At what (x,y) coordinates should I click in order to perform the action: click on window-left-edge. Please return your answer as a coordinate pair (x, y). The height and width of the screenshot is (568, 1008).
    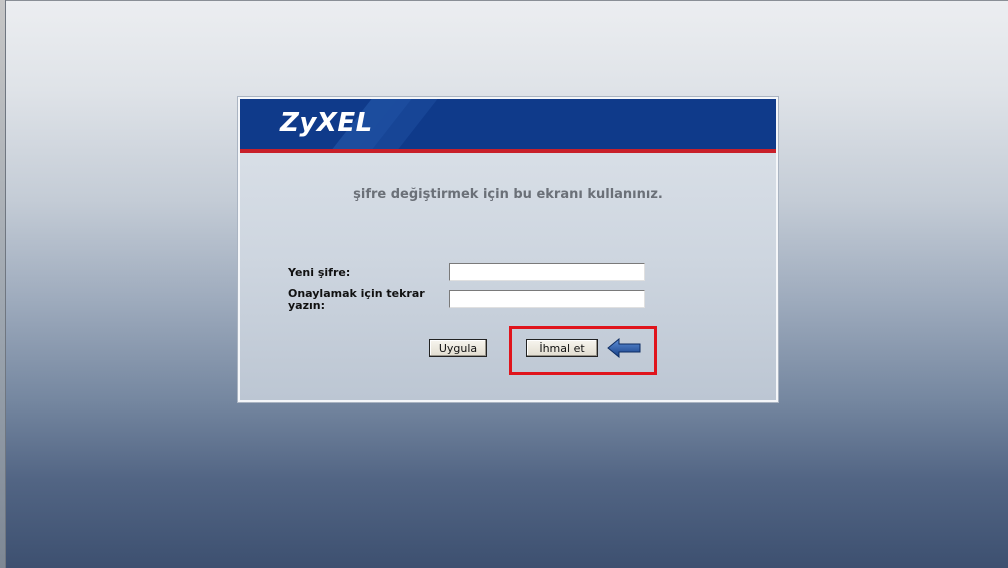
    Looking at the image, I should click on (3, 284).